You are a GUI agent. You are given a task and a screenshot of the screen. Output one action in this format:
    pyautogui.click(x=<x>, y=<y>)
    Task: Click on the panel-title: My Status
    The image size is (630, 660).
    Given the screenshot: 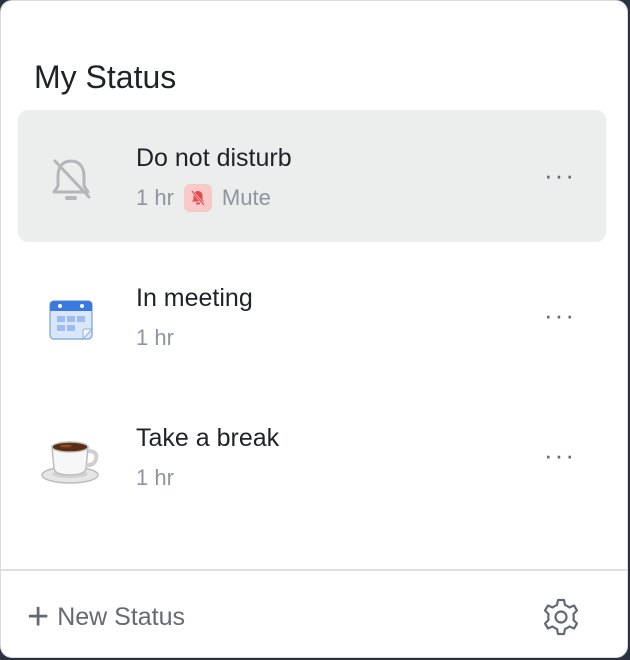 What is the action you would take?
    pyautogui.click(x=105, y=77)
    